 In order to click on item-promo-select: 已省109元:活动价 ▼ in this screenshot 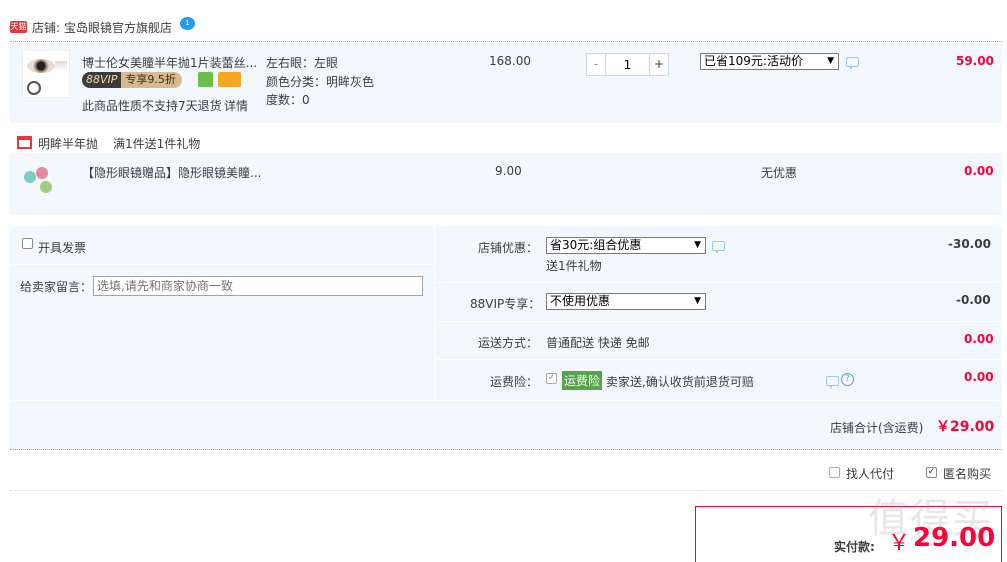, I will do `click(769, 61)`.